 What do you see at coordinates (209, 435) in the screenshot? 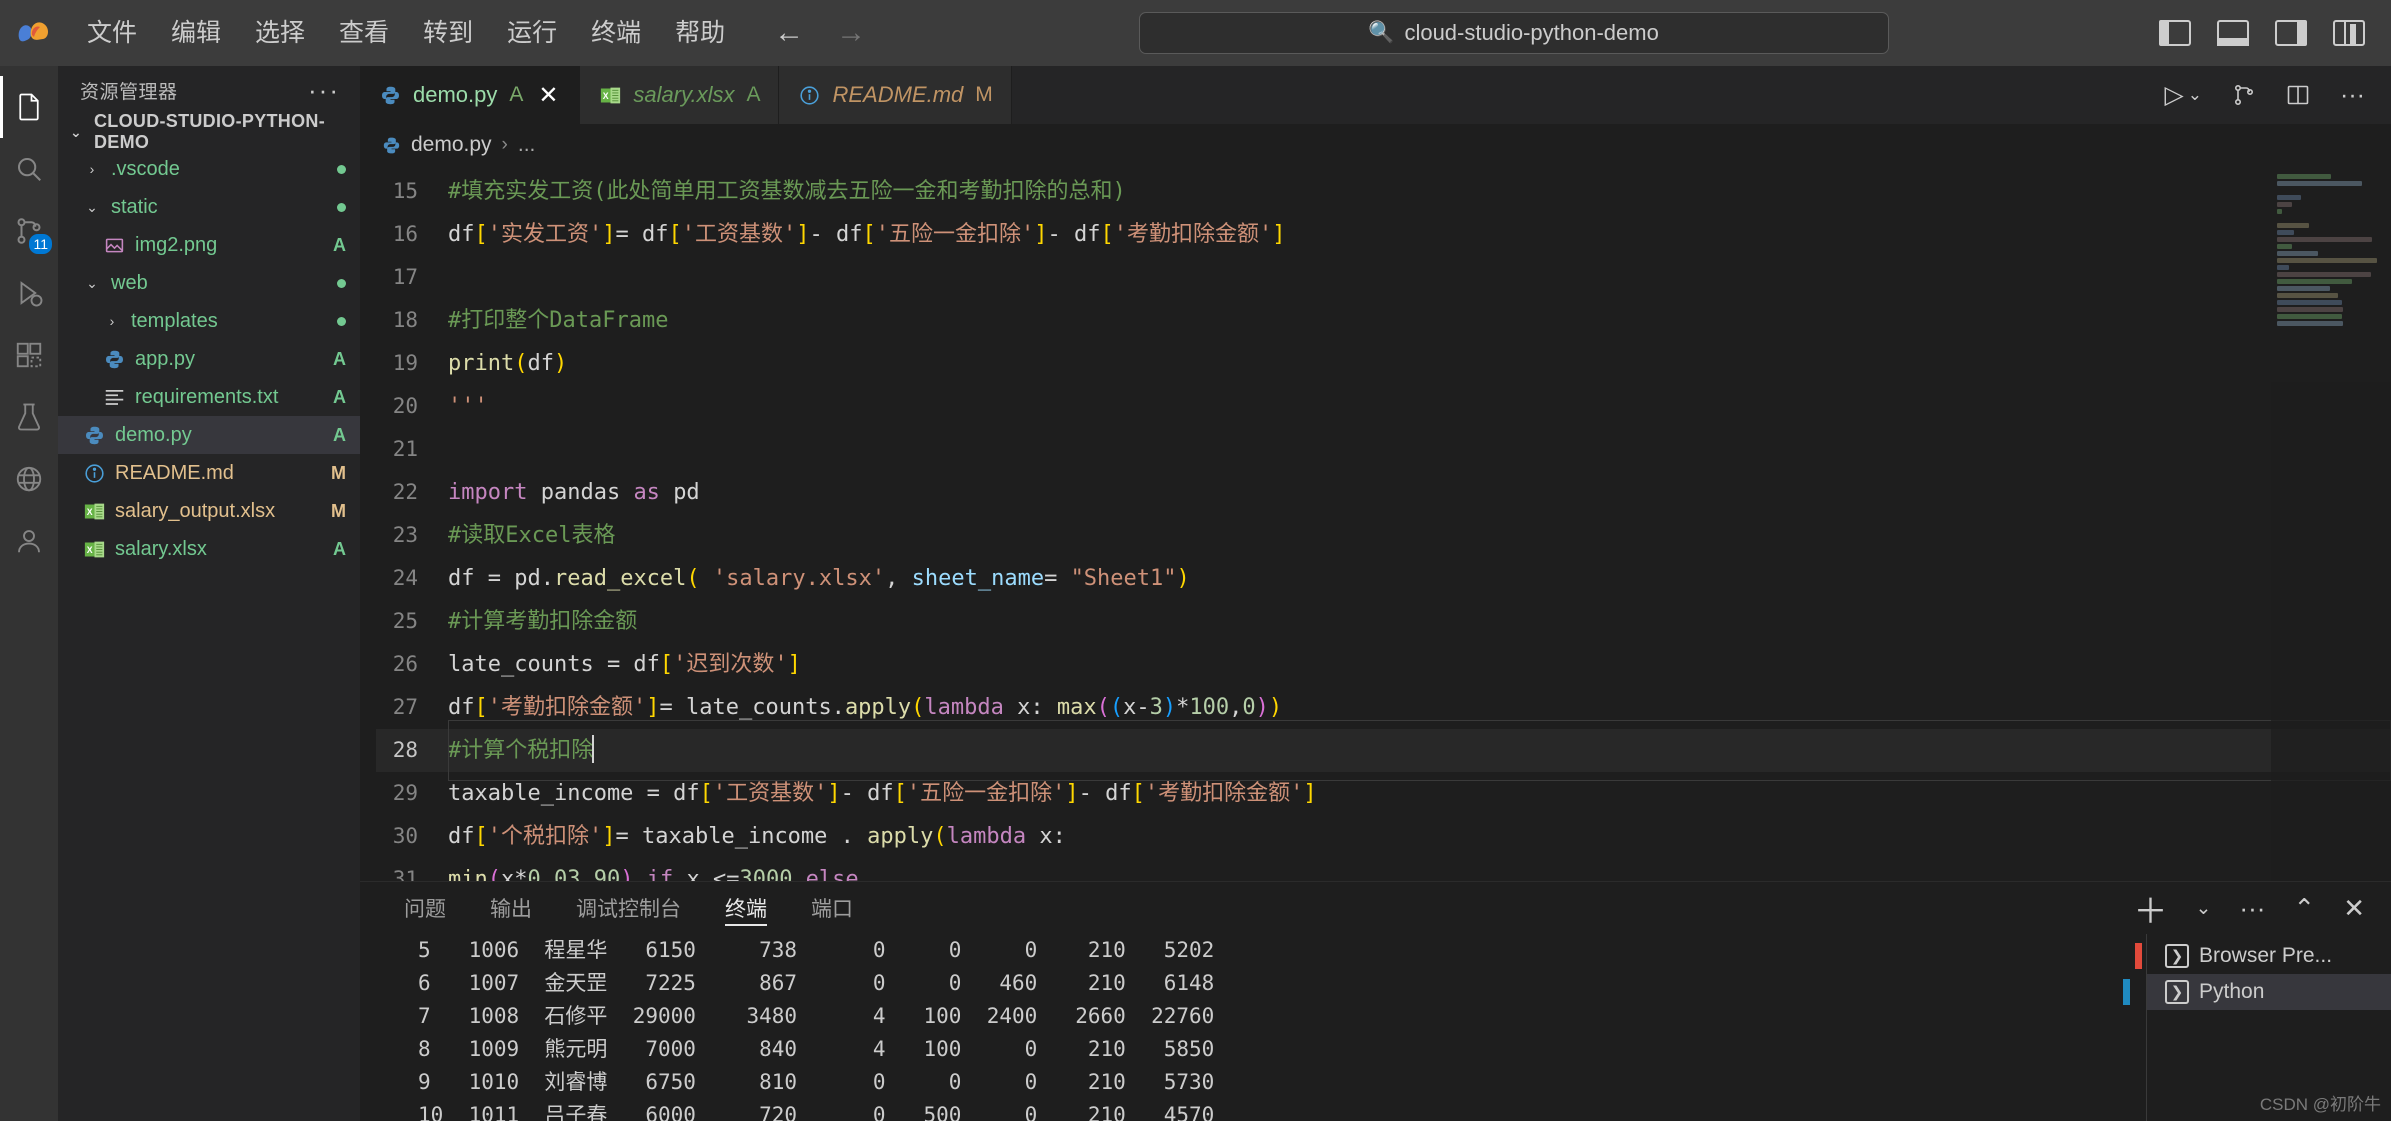
I see `tree-item-demo-py: demo.py A` at bounding box center [209, 435].